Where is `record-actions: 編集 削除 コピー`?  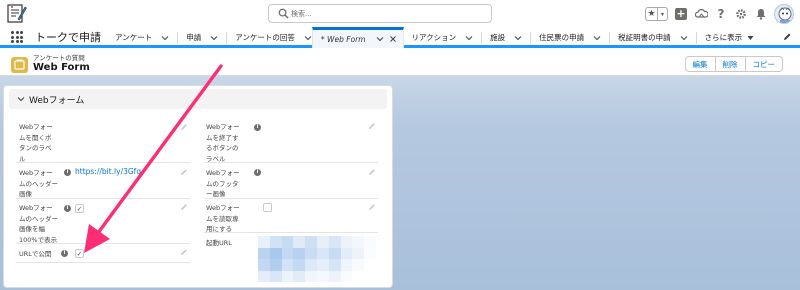 record-actions: 編集 削除 コピー is located at coordinates (733, 64).